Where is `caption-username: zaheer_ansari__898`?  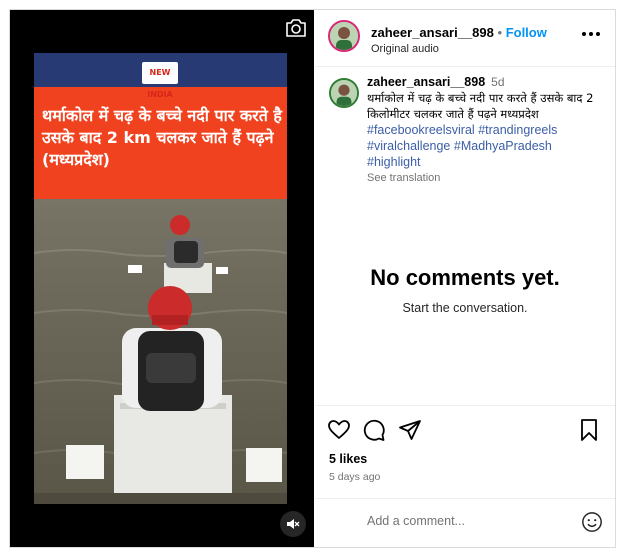 caption-username: zaheer_ansari__898 is located at coordinates (426, 82).